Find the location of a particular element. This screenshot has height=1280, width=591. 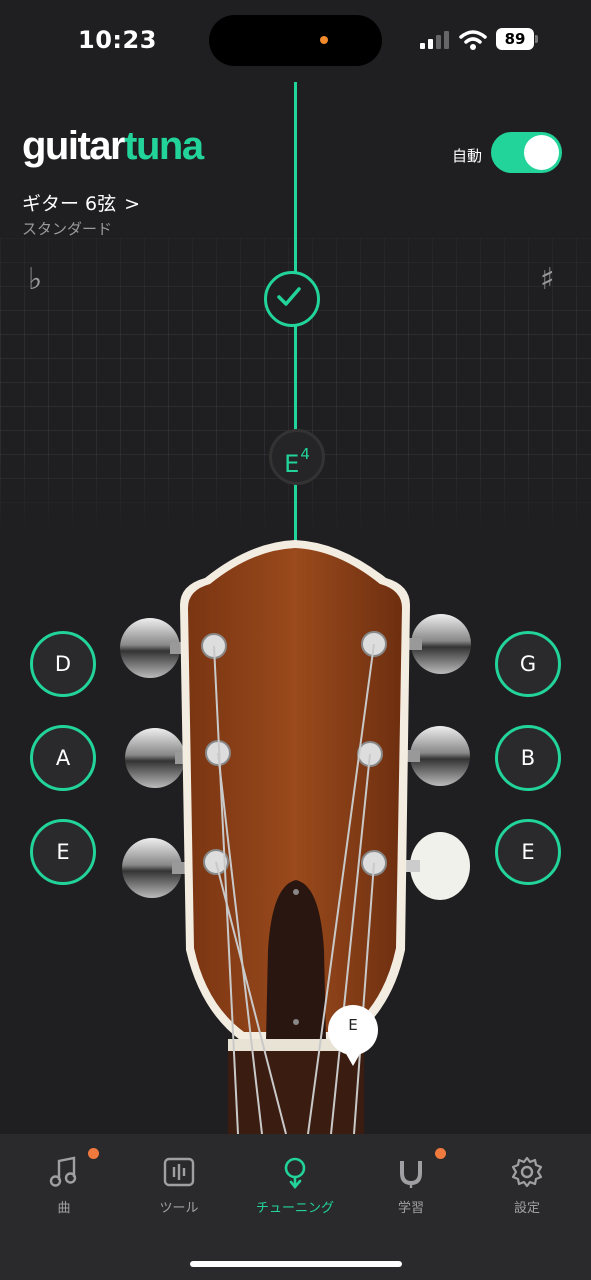

headstock-note-marker: E is located at coordinates (353, 1025).